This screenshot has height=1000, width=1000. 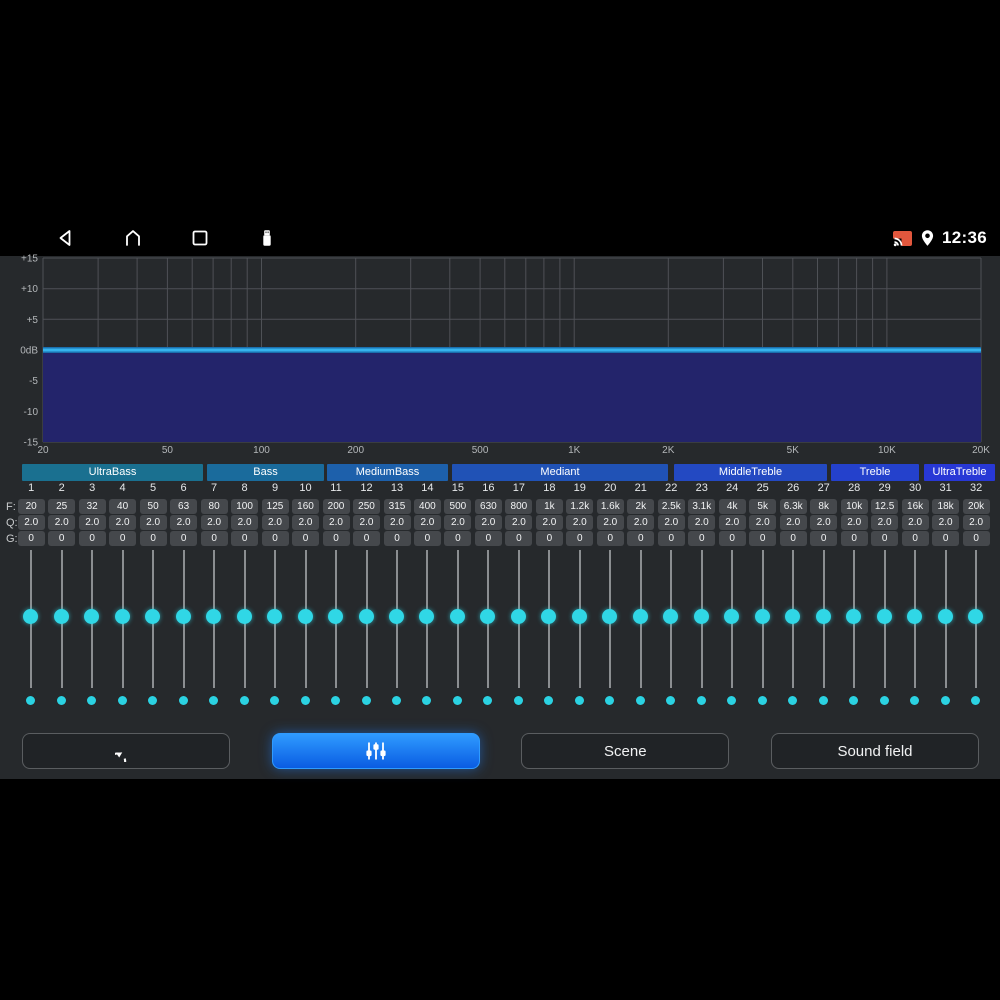 What do you see at coordinates (126, 751) in the screenshot?
I see `reset-button` at bounding box center [126, 751].